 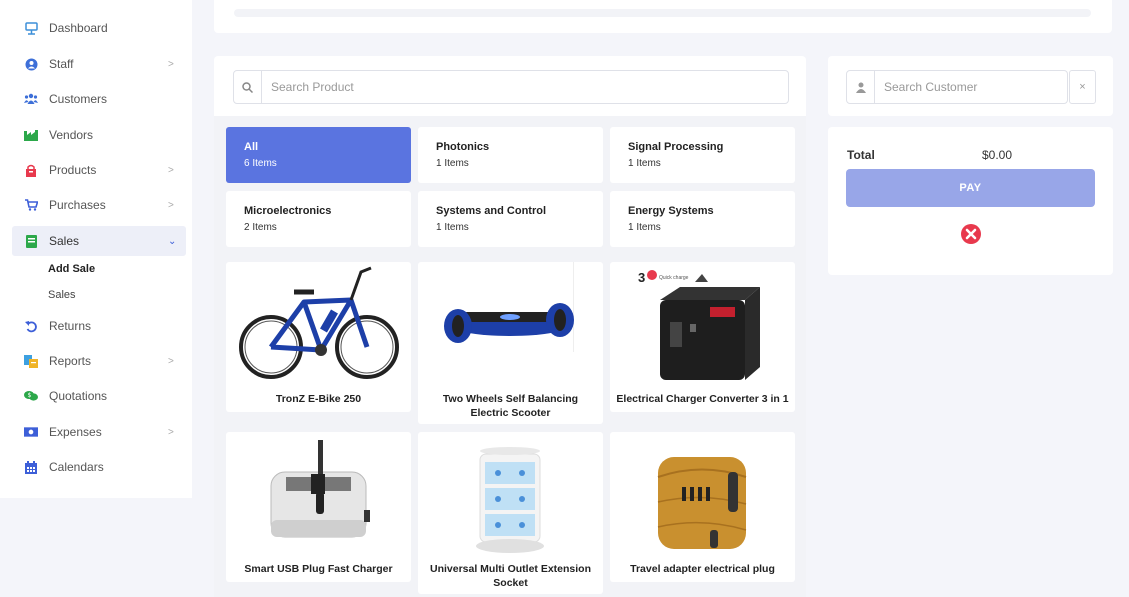 I want to click on hoverboard-image, so click(x=509, y=307).